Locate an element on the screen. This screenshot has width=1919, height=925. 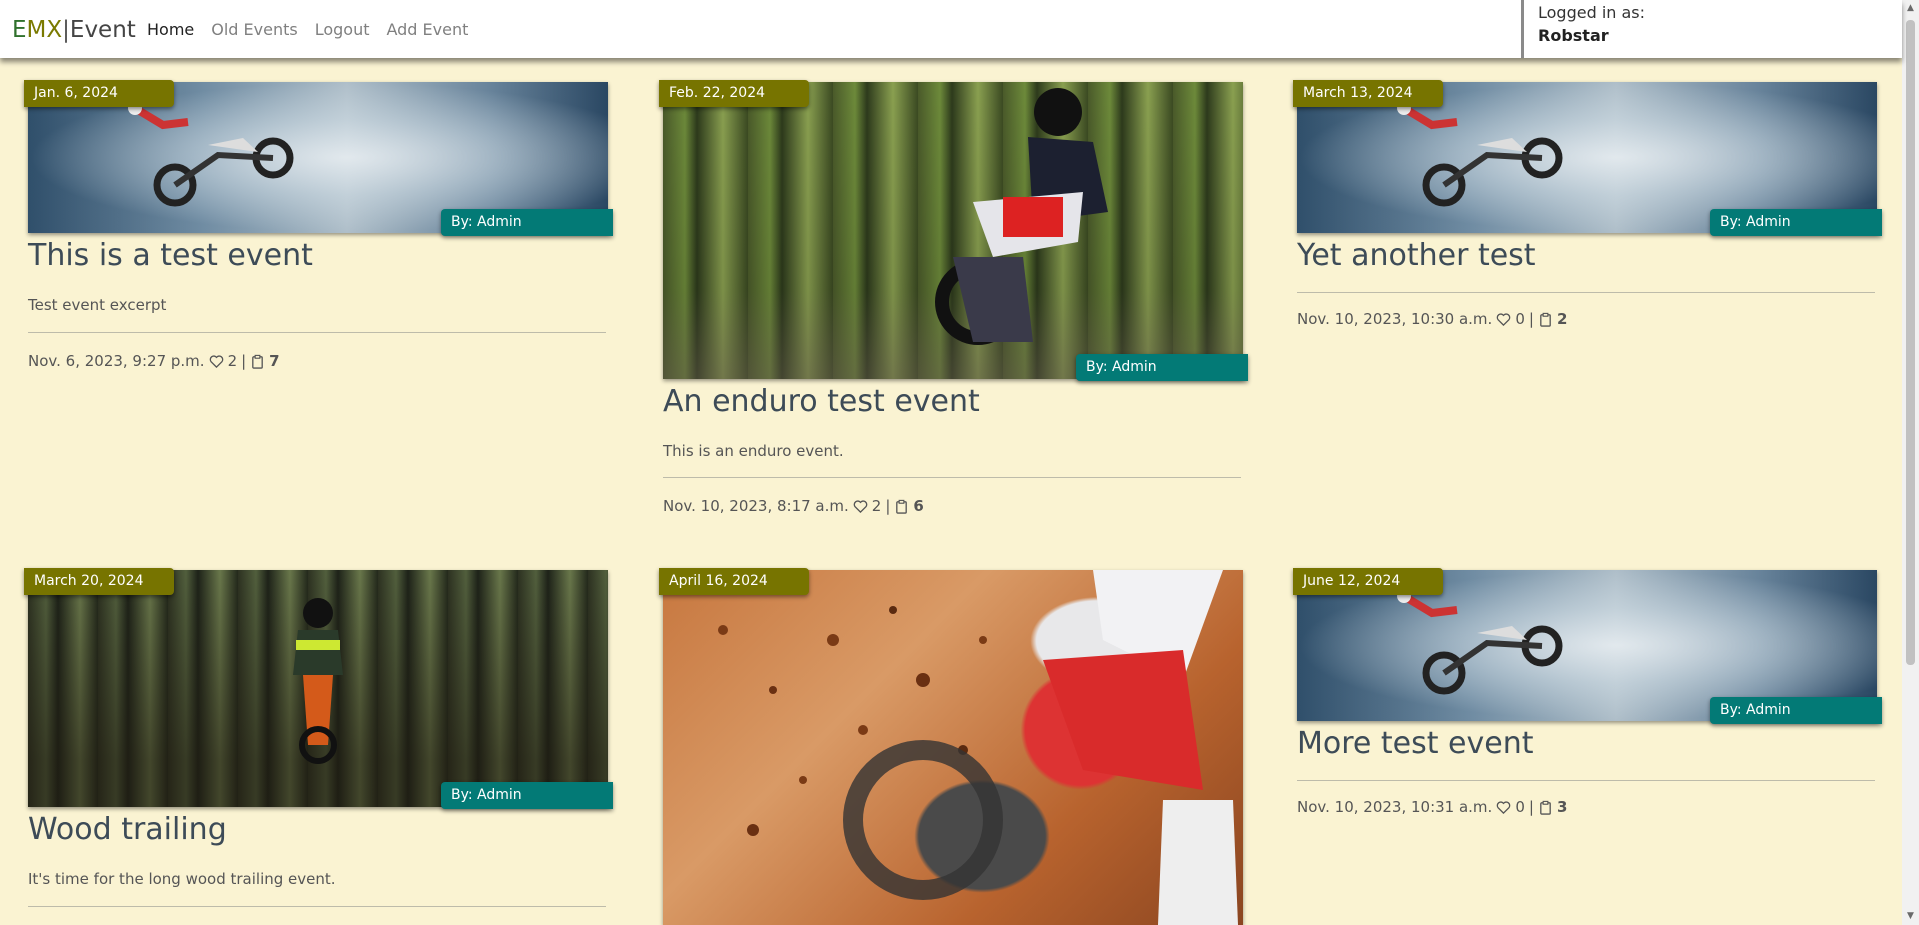
login-status: Logged in as: Robstar is located at coordinates (1713, 29).